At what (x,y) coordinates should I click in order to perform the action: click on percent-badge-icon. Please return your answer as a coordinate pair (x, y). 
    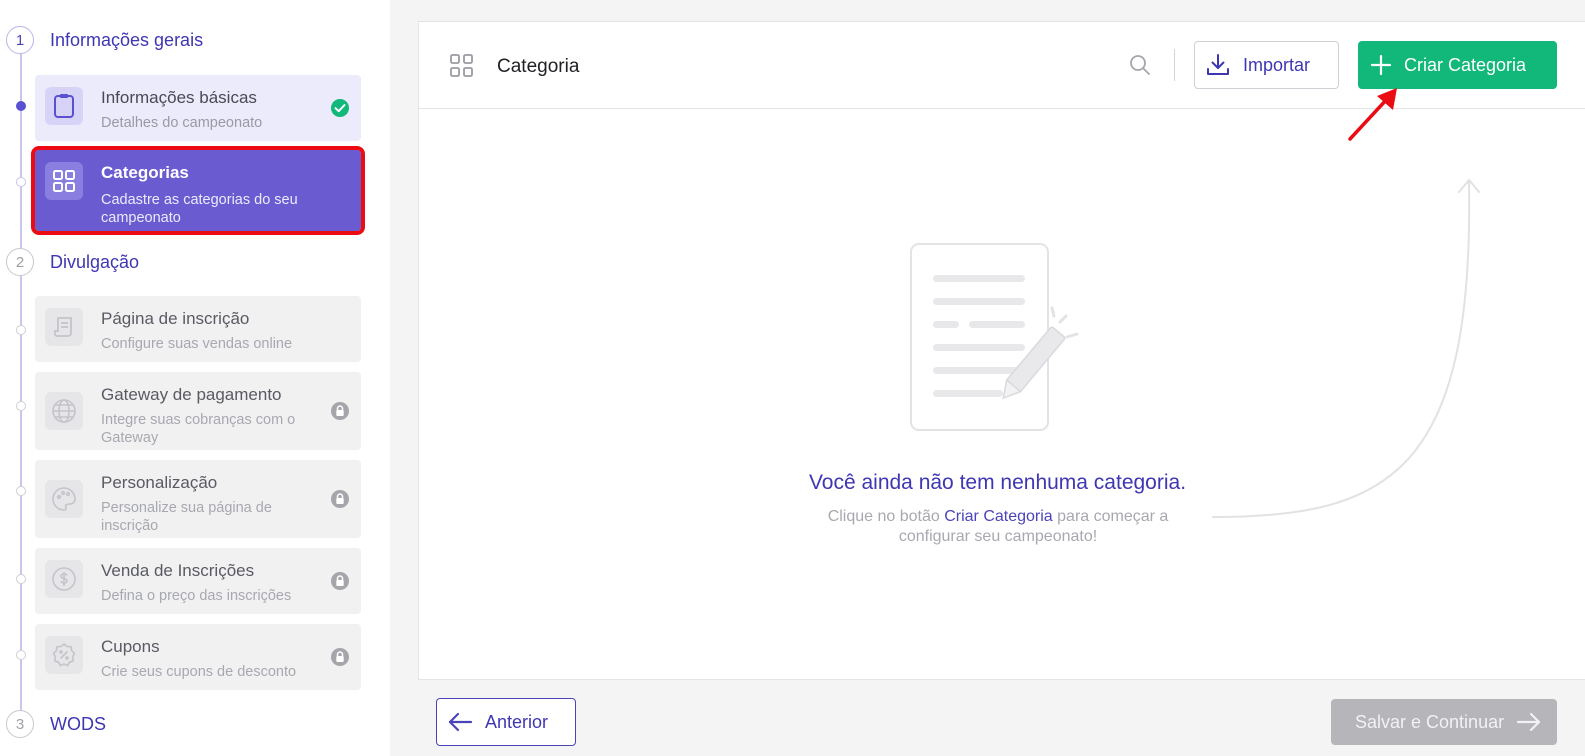
    Looking at the image, I should click on (64, 655).